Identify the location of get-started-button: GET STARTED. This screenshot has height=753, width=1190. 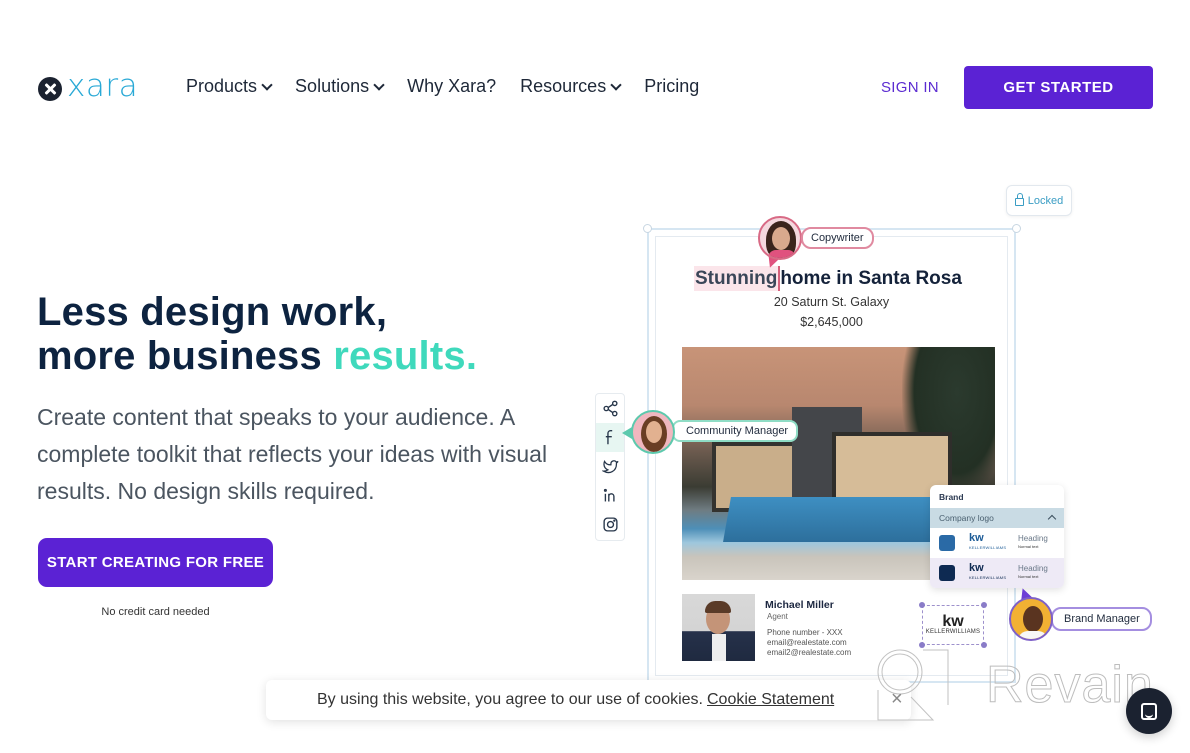
(1058, 87).